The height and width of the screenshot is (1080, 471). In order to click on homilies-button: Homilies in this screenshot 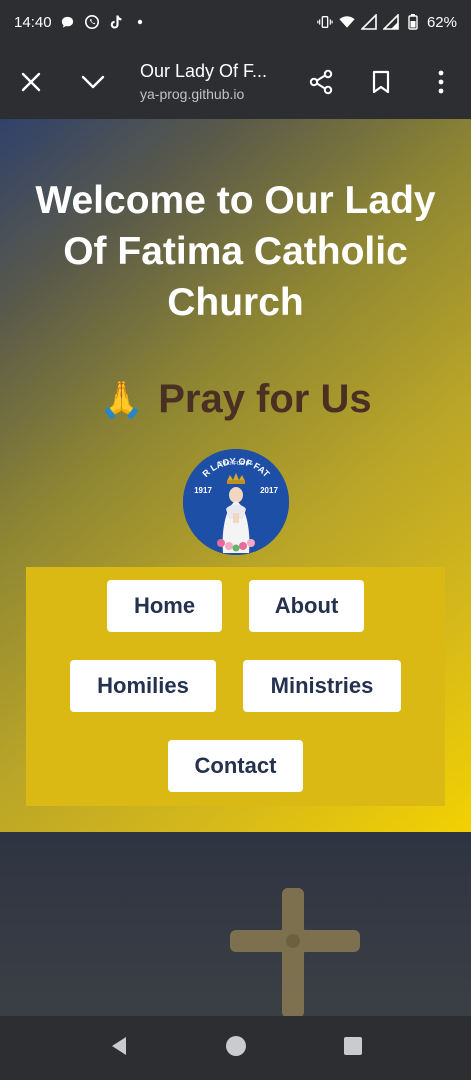, I will do `click(143, 686)`.